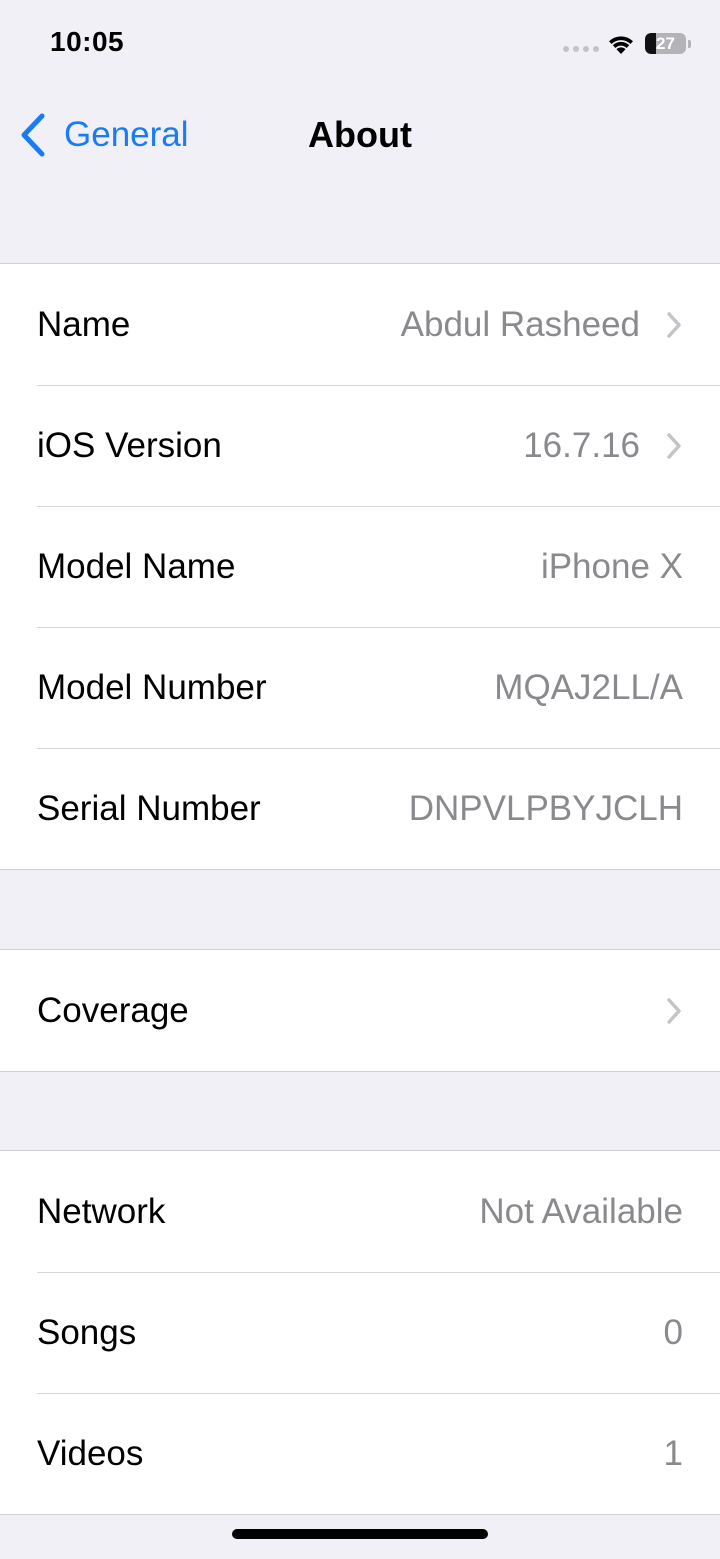 The height and width of the screenshot is (1559, 720). Describe the element at coordinates (360, 1534) in the screenshot. I see `home-indicator` at that location.